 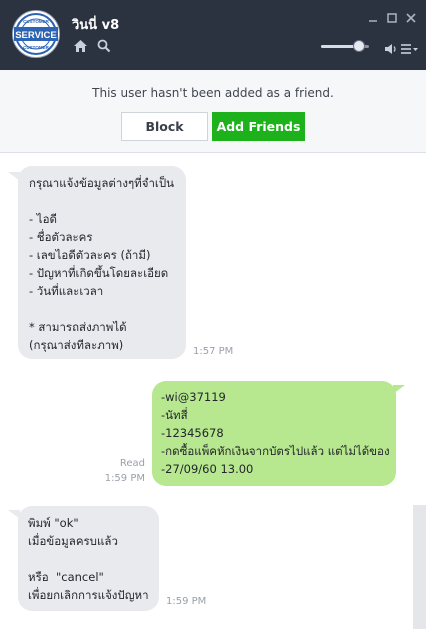 I want to click on contact-name: วินนี่ v8, so click(x=96, y=25).